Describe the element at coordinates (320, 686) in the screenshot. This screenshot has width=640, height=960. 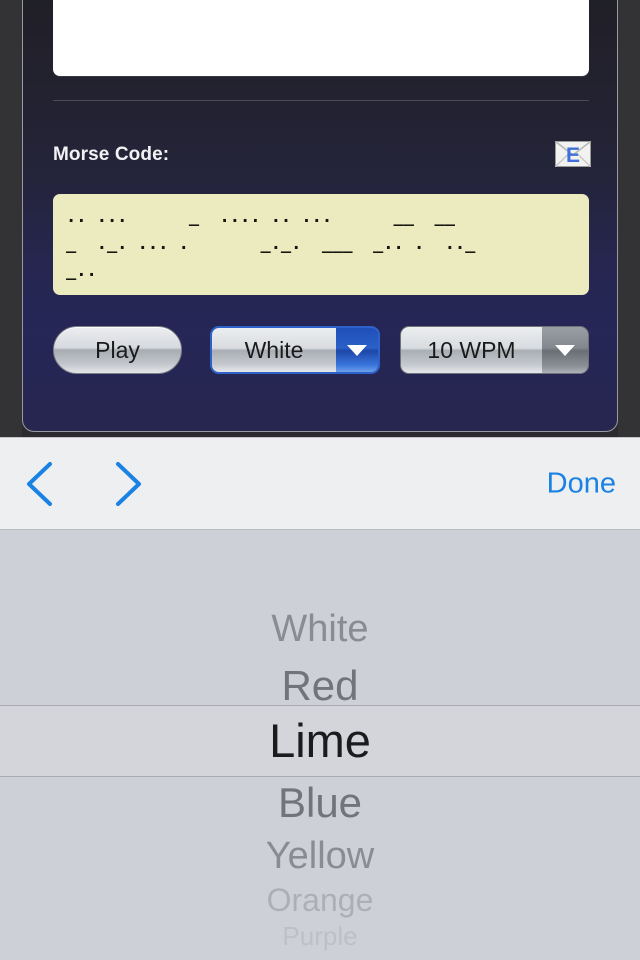
I see `picker-option-red: Red` at that location.